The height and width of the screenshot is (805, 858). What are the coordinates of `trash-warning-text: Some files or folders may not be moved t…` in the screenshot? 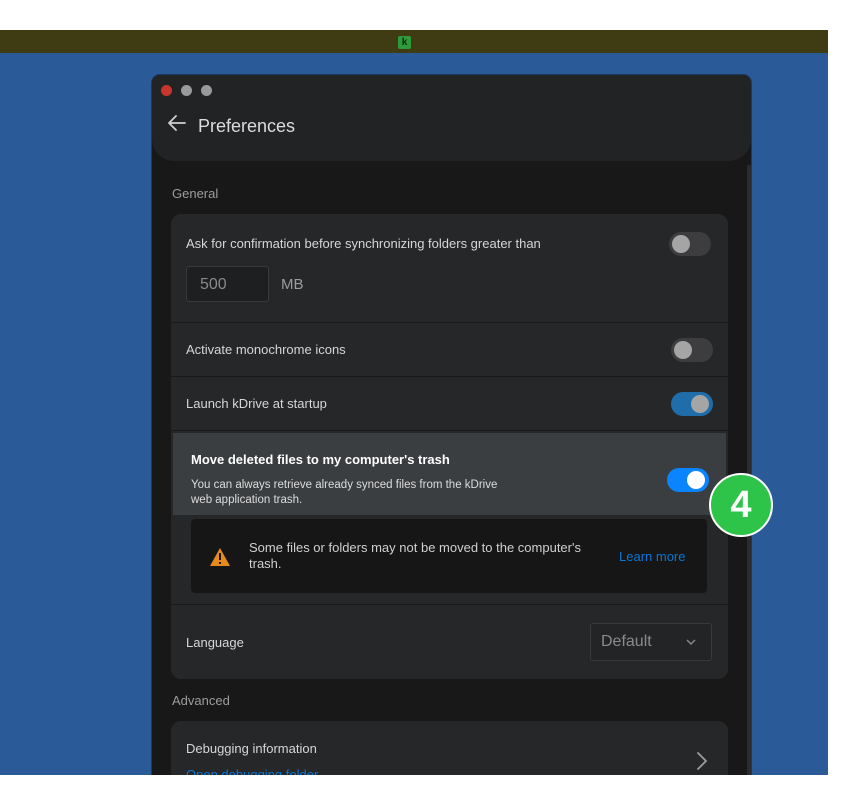 It's located at (415, 555).